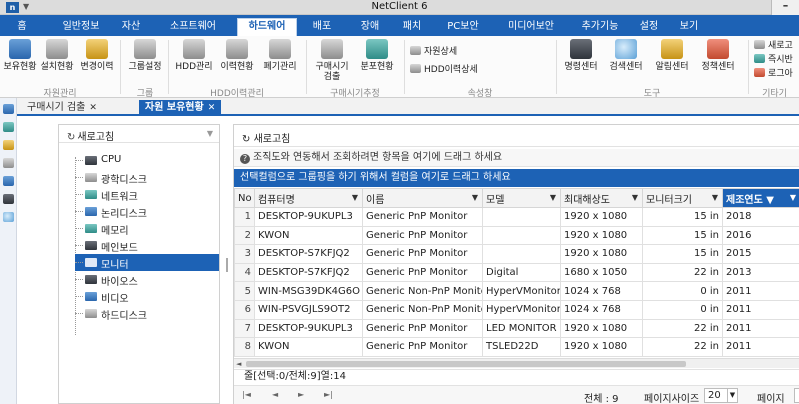  I want to click on column-header-resolution: 최대해상도 ▼, so click(601, 198).